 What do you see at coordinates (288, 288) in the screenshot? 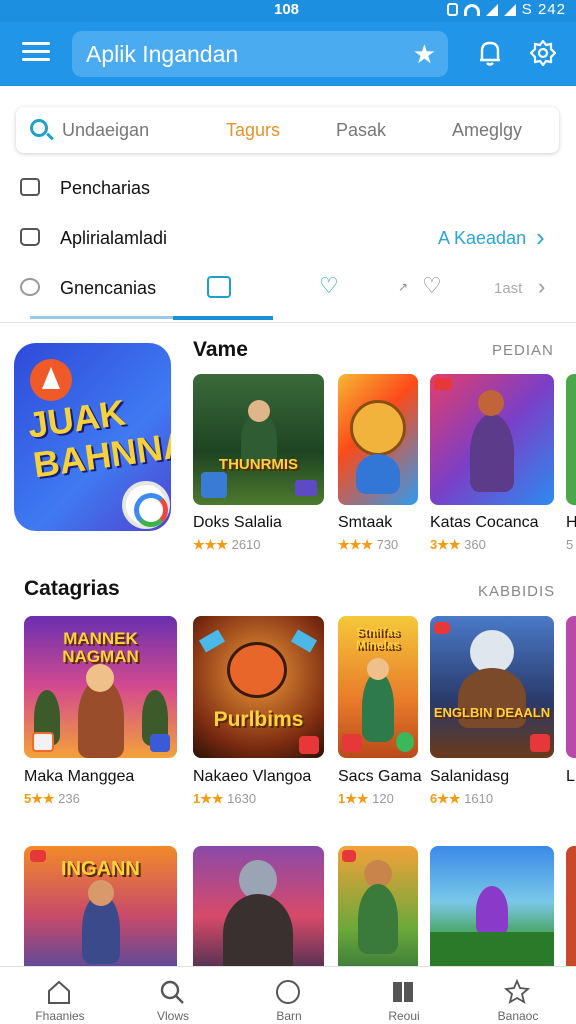
I see `list-row-gnencanias: Gnencanias ♡ ↗ ♡ 1ast ›` at bounding box center [288, 288].